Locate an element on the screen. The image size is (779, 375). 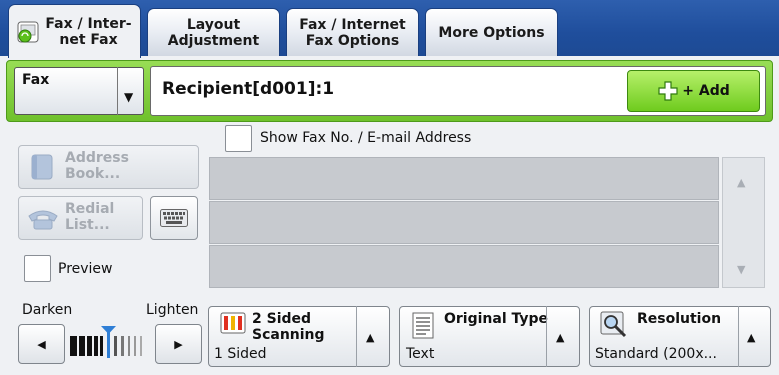
show-fax-no-label: Show Fax No. / E-mail Address is located at coordinates (366, 138).